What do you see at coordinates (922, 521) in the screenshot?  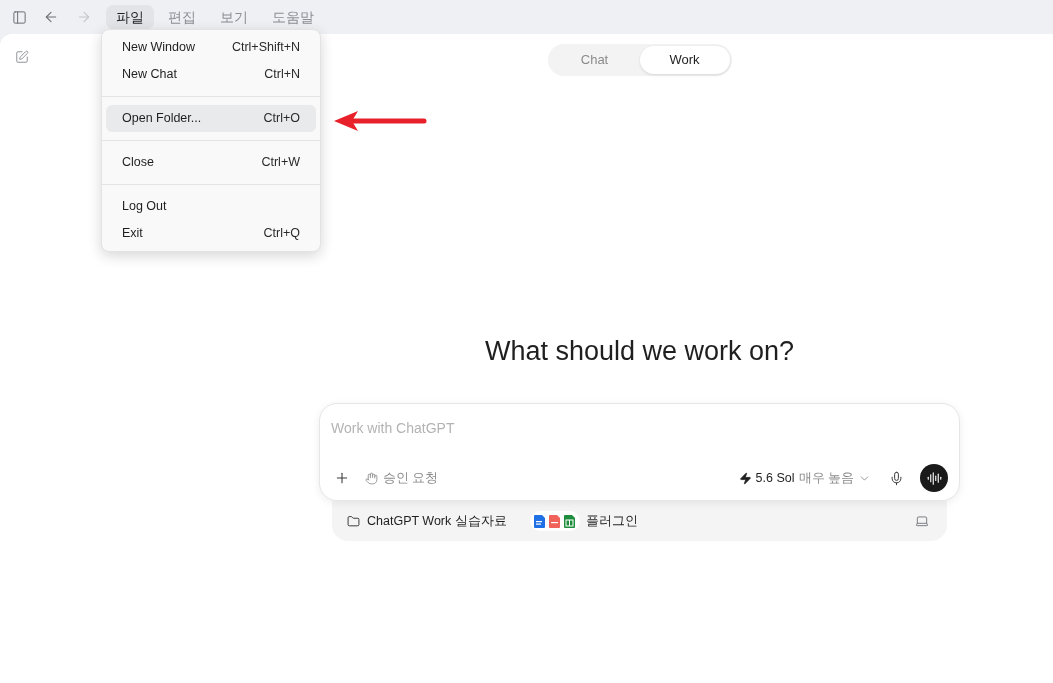 I see `laptop-icon` at bounding box center [922, 521].